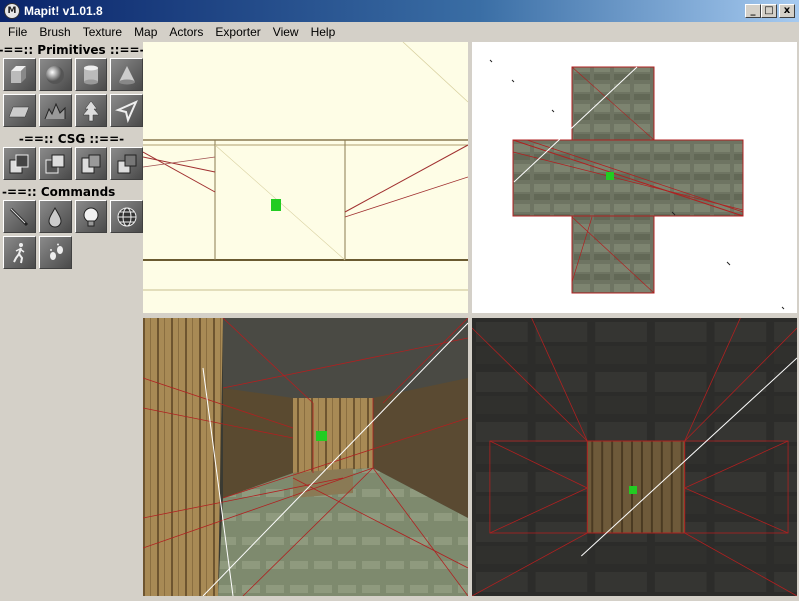  I want to click on cylinder-tool, so click(91, 74).